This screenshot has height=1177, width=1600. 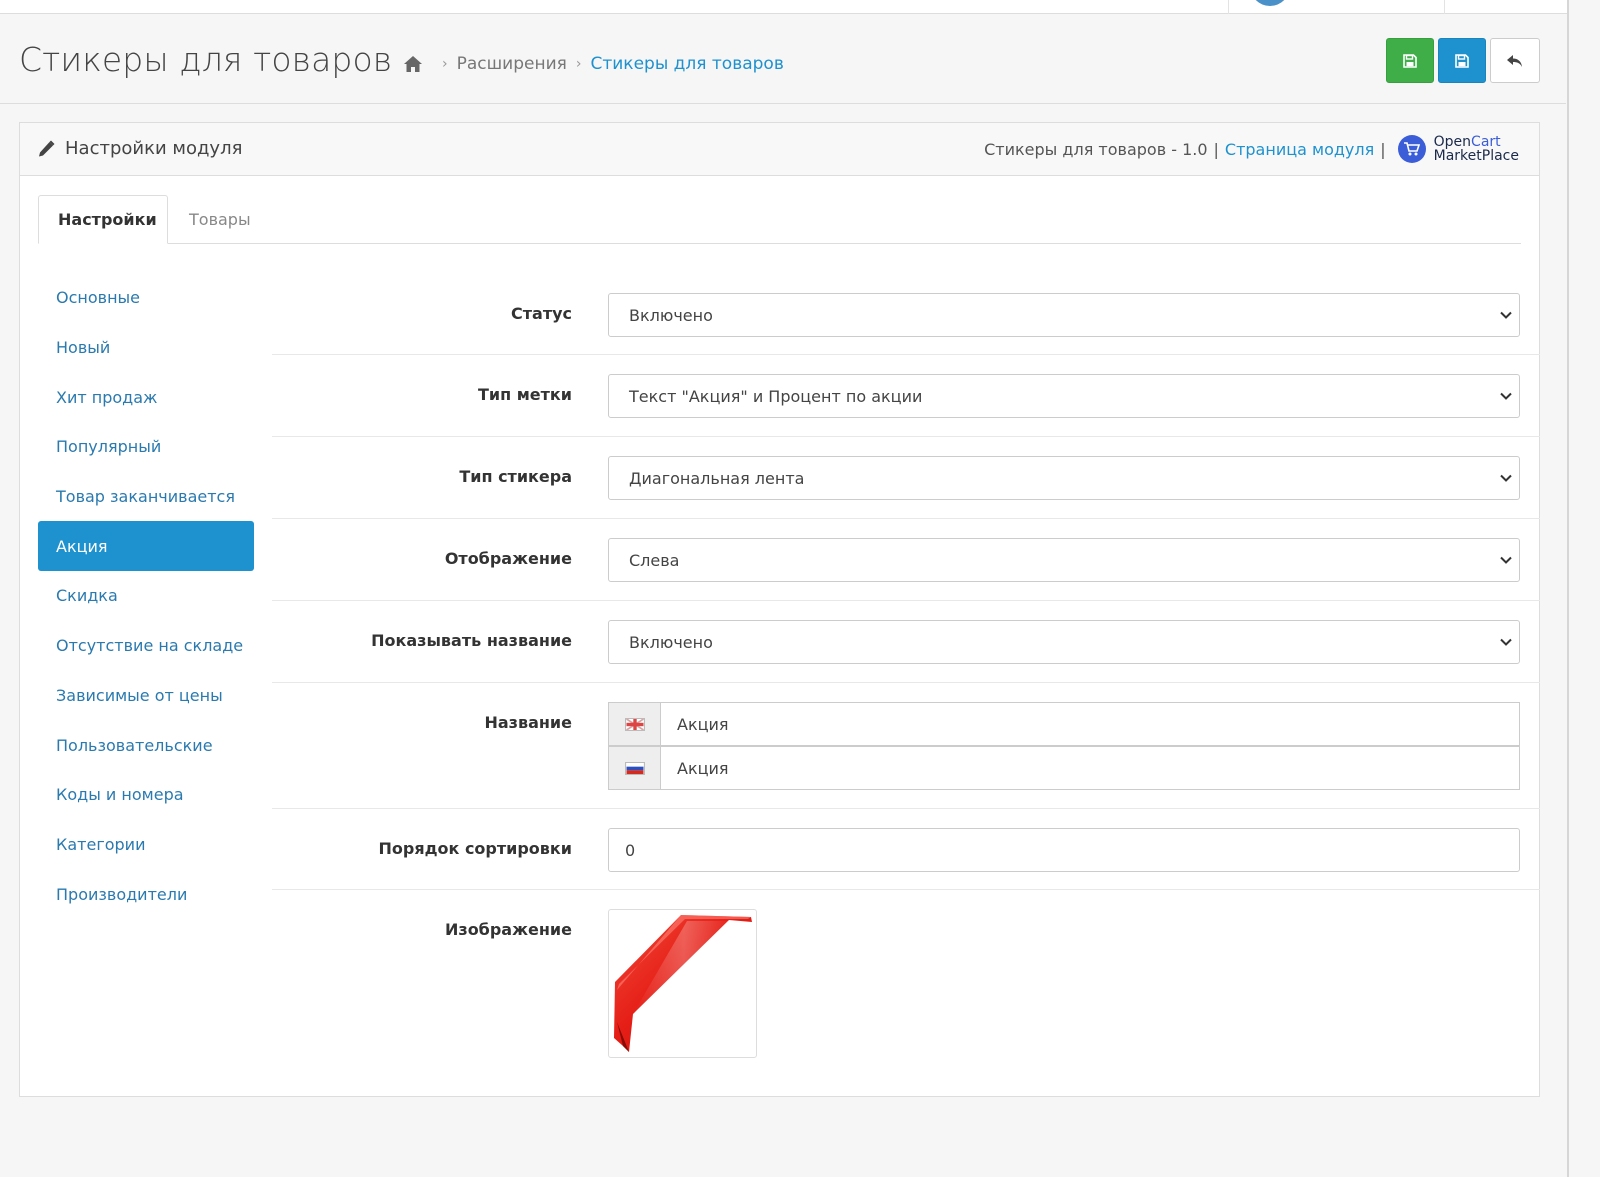 I want to click on user-avatar, so click(x=1270, y=3).